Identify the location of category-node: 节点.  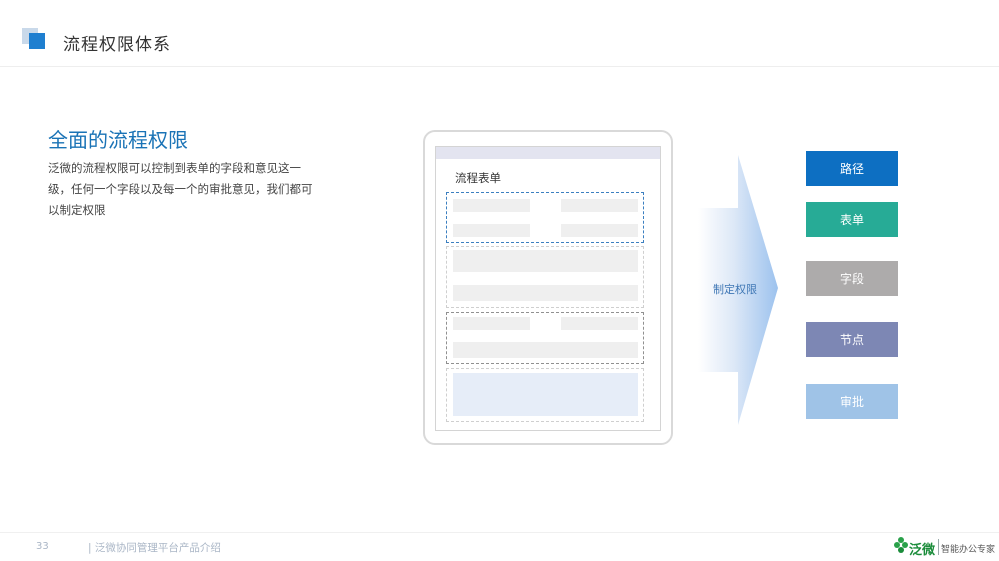
(852, 339).